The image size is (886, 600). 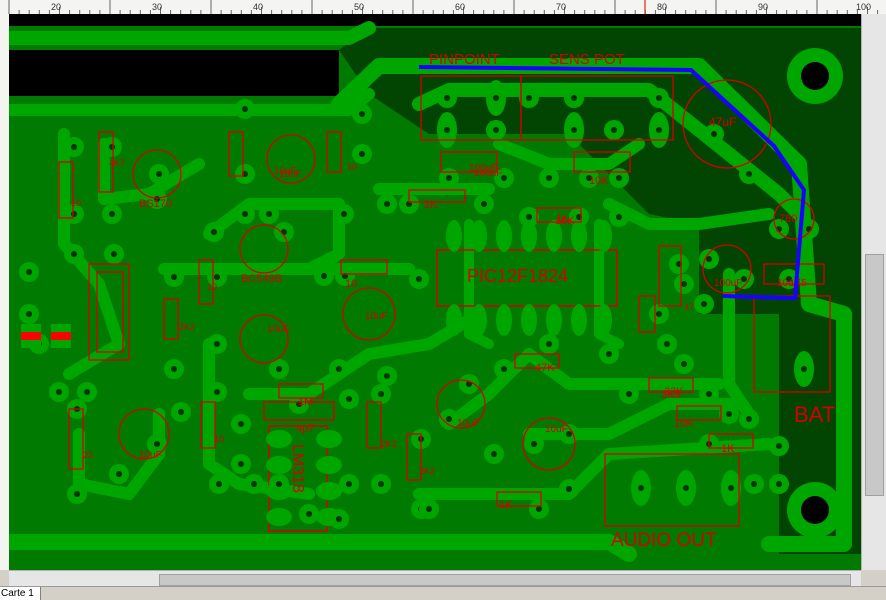 What do you see at coordinates (561, 7) in the screenshot?
I see `ruler-label-70: 70` at bounding box center [561, 7].